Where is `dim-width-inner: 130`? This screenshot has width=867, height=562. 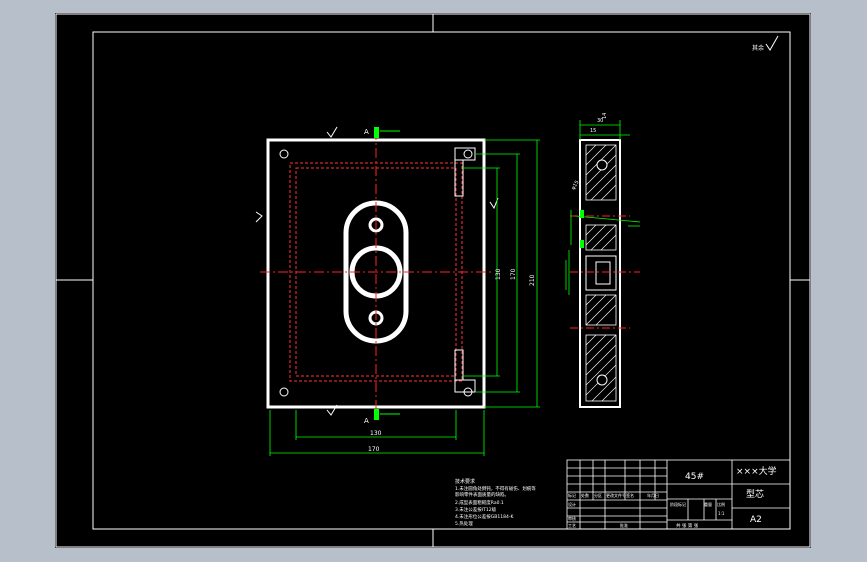 dim-width-inner: 130 is located at coordinates (376, 433).